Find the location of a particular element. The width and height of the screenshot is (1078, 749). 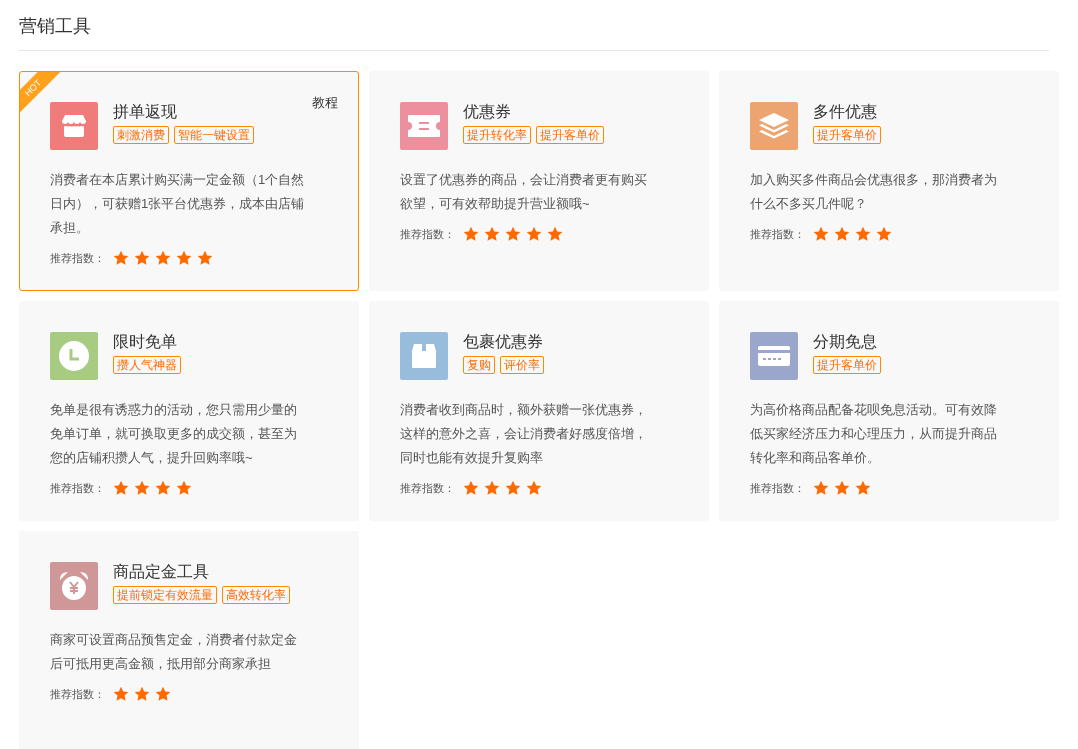

tool-card: 包裹优惠券 复购 评价率 消费者收到商品时，额外获赠一张优惠券，这样的意外之喜，会让消费者好感度倍增，同时也能有效提升复购率 推荐指数： is located at coordinates (539, 411).